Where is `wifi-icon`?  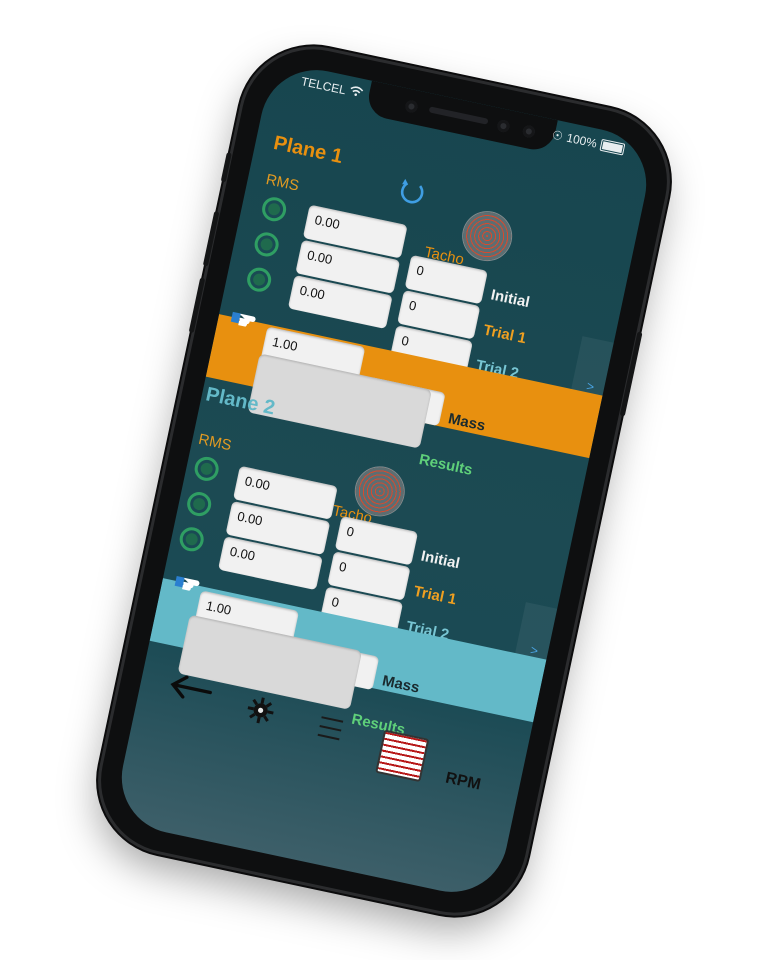
wifi-icon is located at coordinates (356, 92).